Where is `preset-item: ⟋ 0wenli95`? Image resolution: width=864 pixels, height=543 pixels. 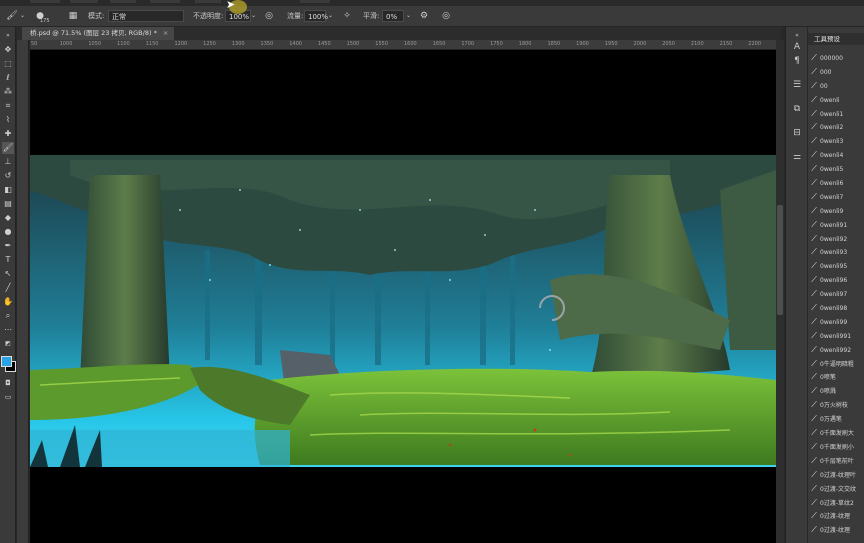 preset-item: ⟋ 0wenli95 is located at coordinates (836, 266).